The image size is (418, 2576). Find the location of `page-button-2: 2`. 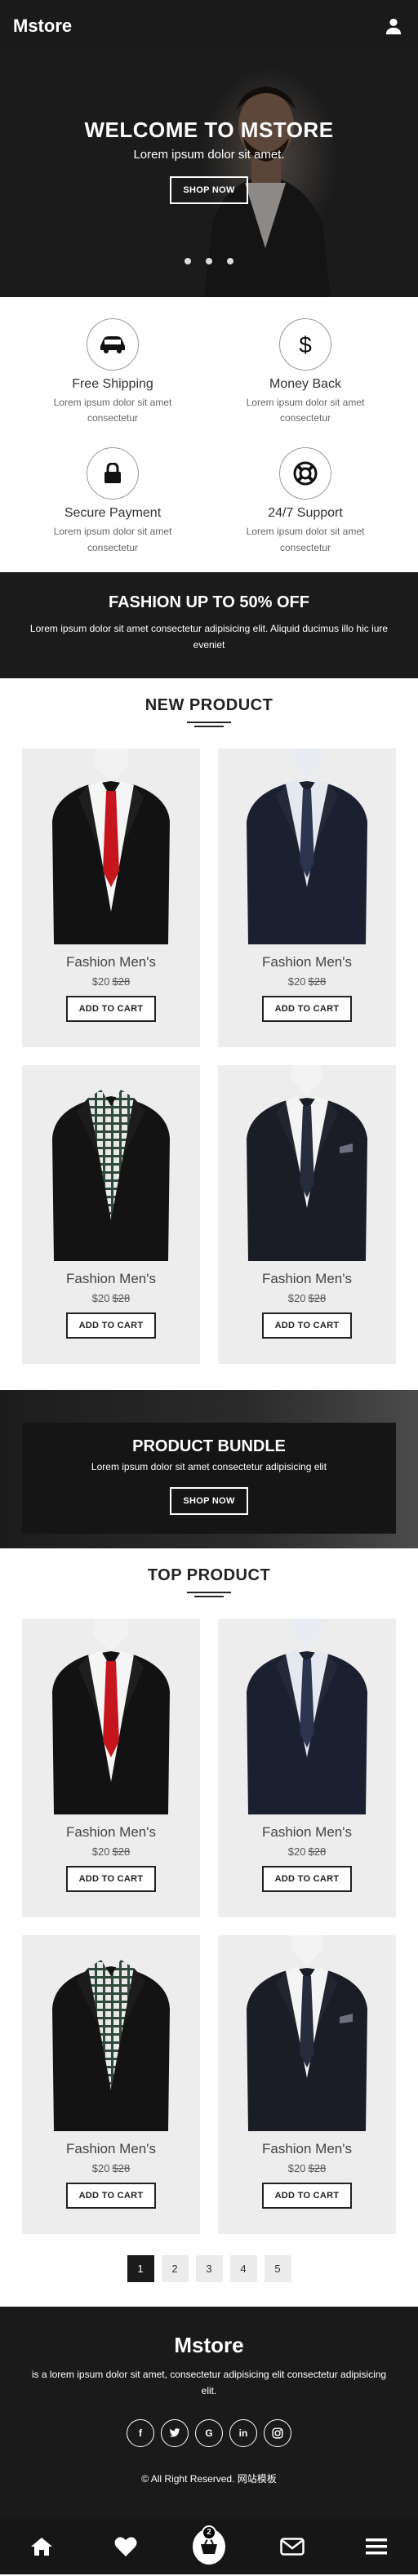

page-button-2: 2 is located at coordinates (175, 2268).